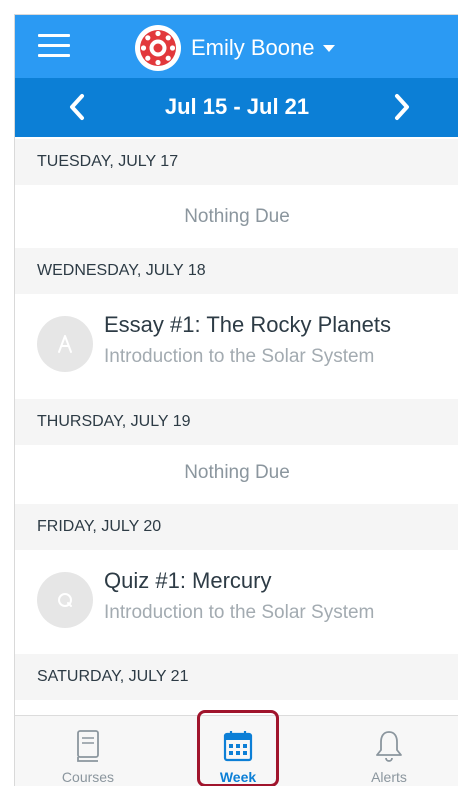  What do you see at coordinates (236, 271) in the screenshot?
I see `day-header: WEDNESDAY, JULY 18` at bounding box center [236, 271].